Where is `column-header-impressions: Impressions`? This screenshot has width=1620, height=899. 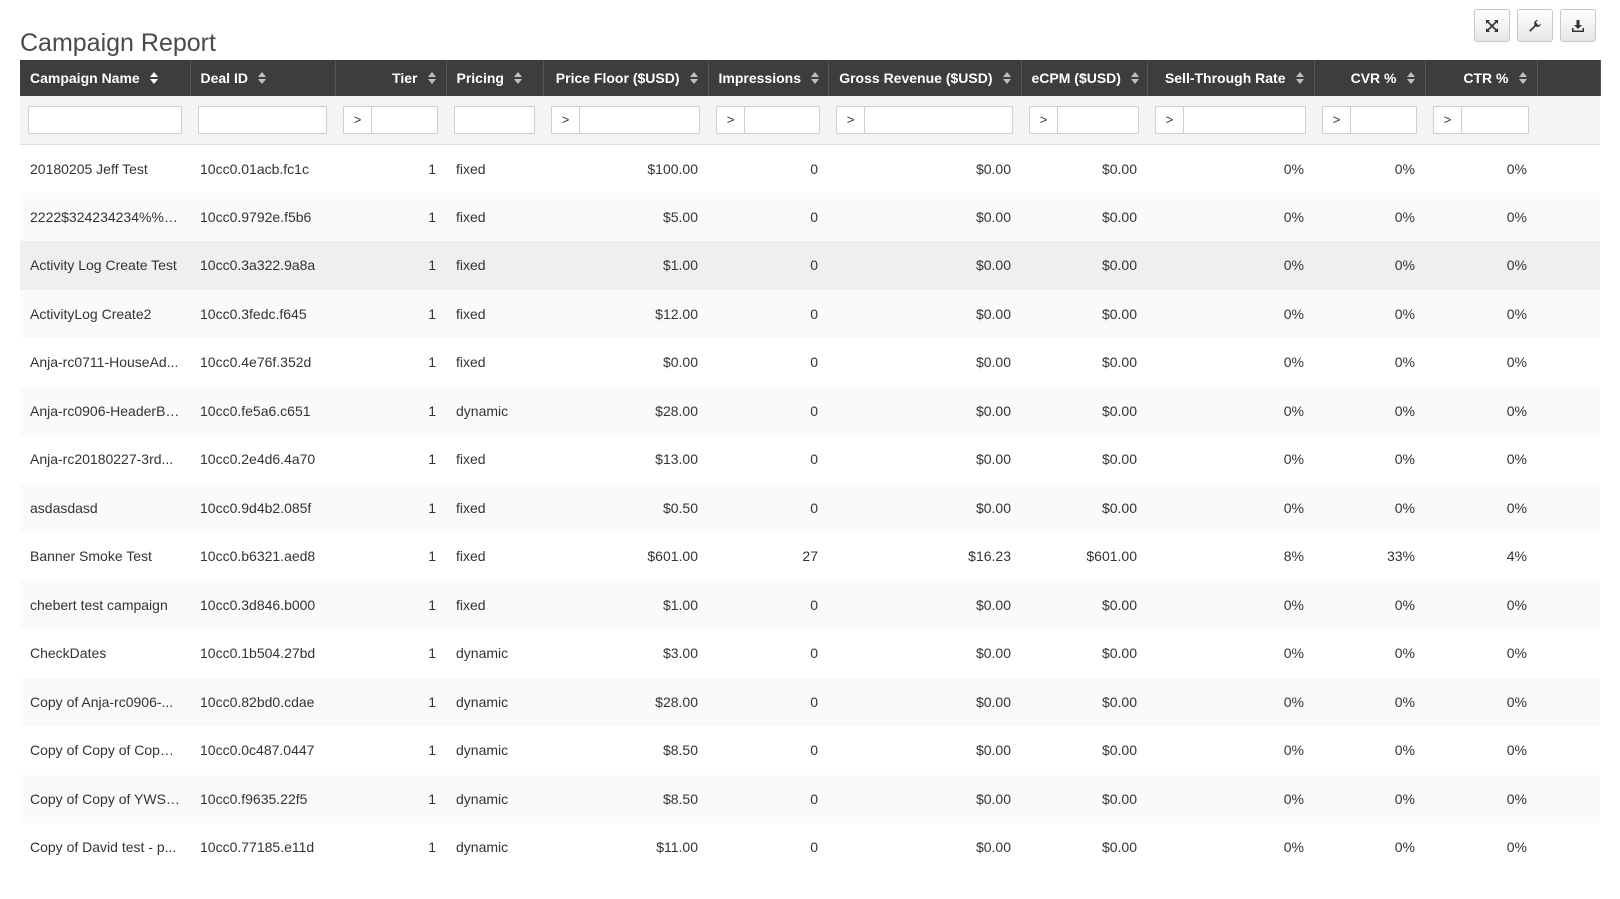
column-header-impressions: Impressions is located at coordinates (768, 78).